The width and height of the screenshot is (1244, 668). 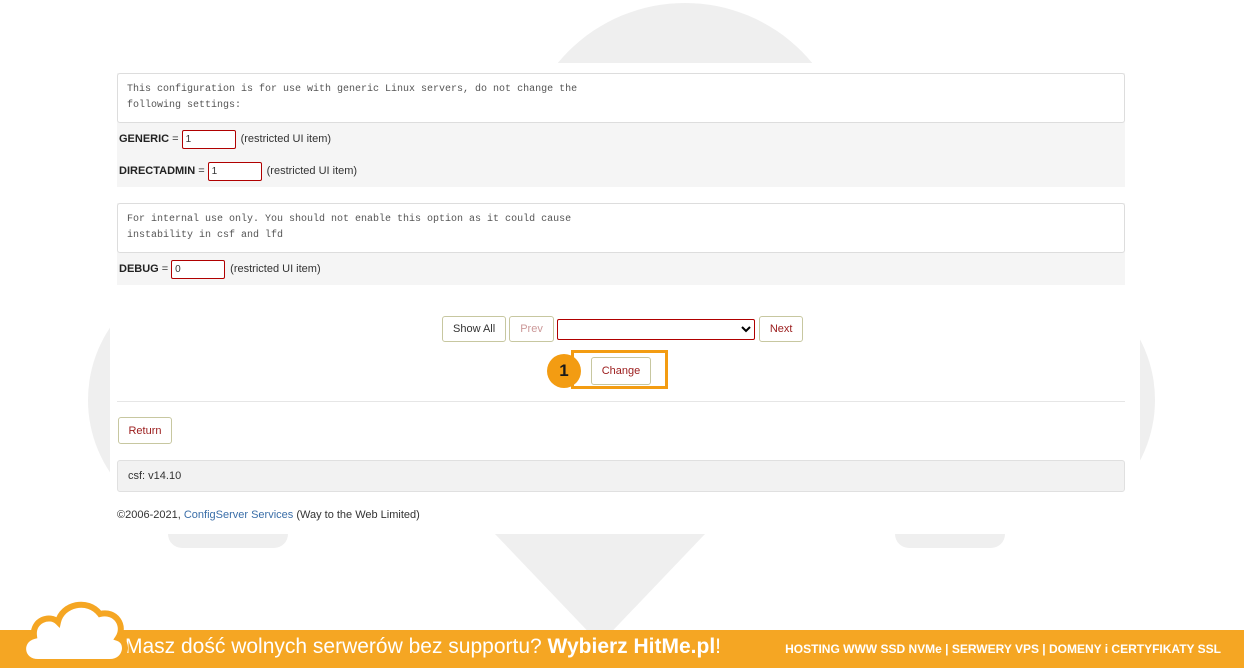 I want to click on watermark-triangle, so click(x=600, y=589).